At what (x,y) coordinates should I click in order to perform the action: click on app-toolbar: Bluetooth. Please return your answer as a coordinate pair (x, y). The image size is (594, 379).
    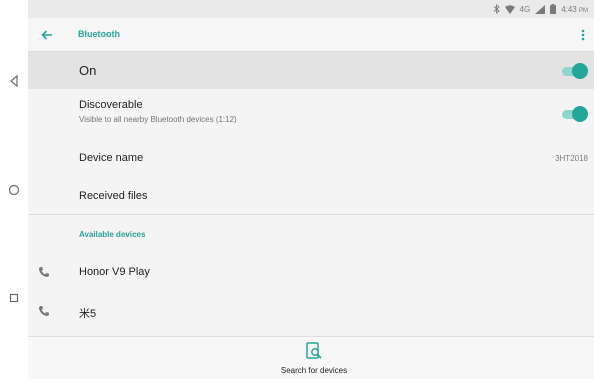
    Looking at the image, I should click on (311, 35).